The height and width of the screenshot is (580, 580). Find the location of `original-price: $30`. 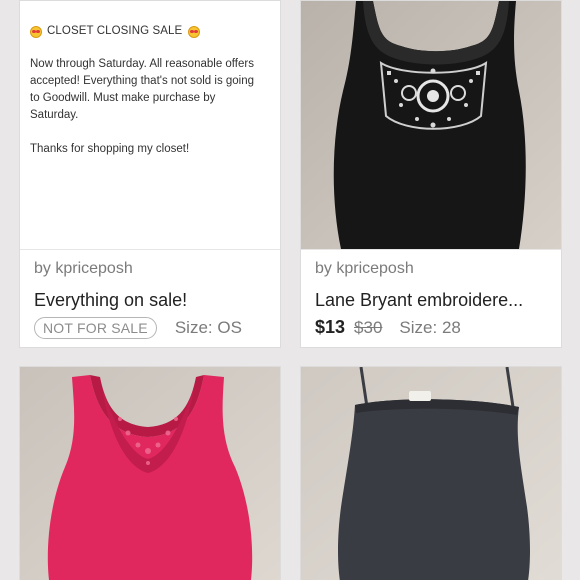

original-price: $30 is located at coordinates (368, 327).